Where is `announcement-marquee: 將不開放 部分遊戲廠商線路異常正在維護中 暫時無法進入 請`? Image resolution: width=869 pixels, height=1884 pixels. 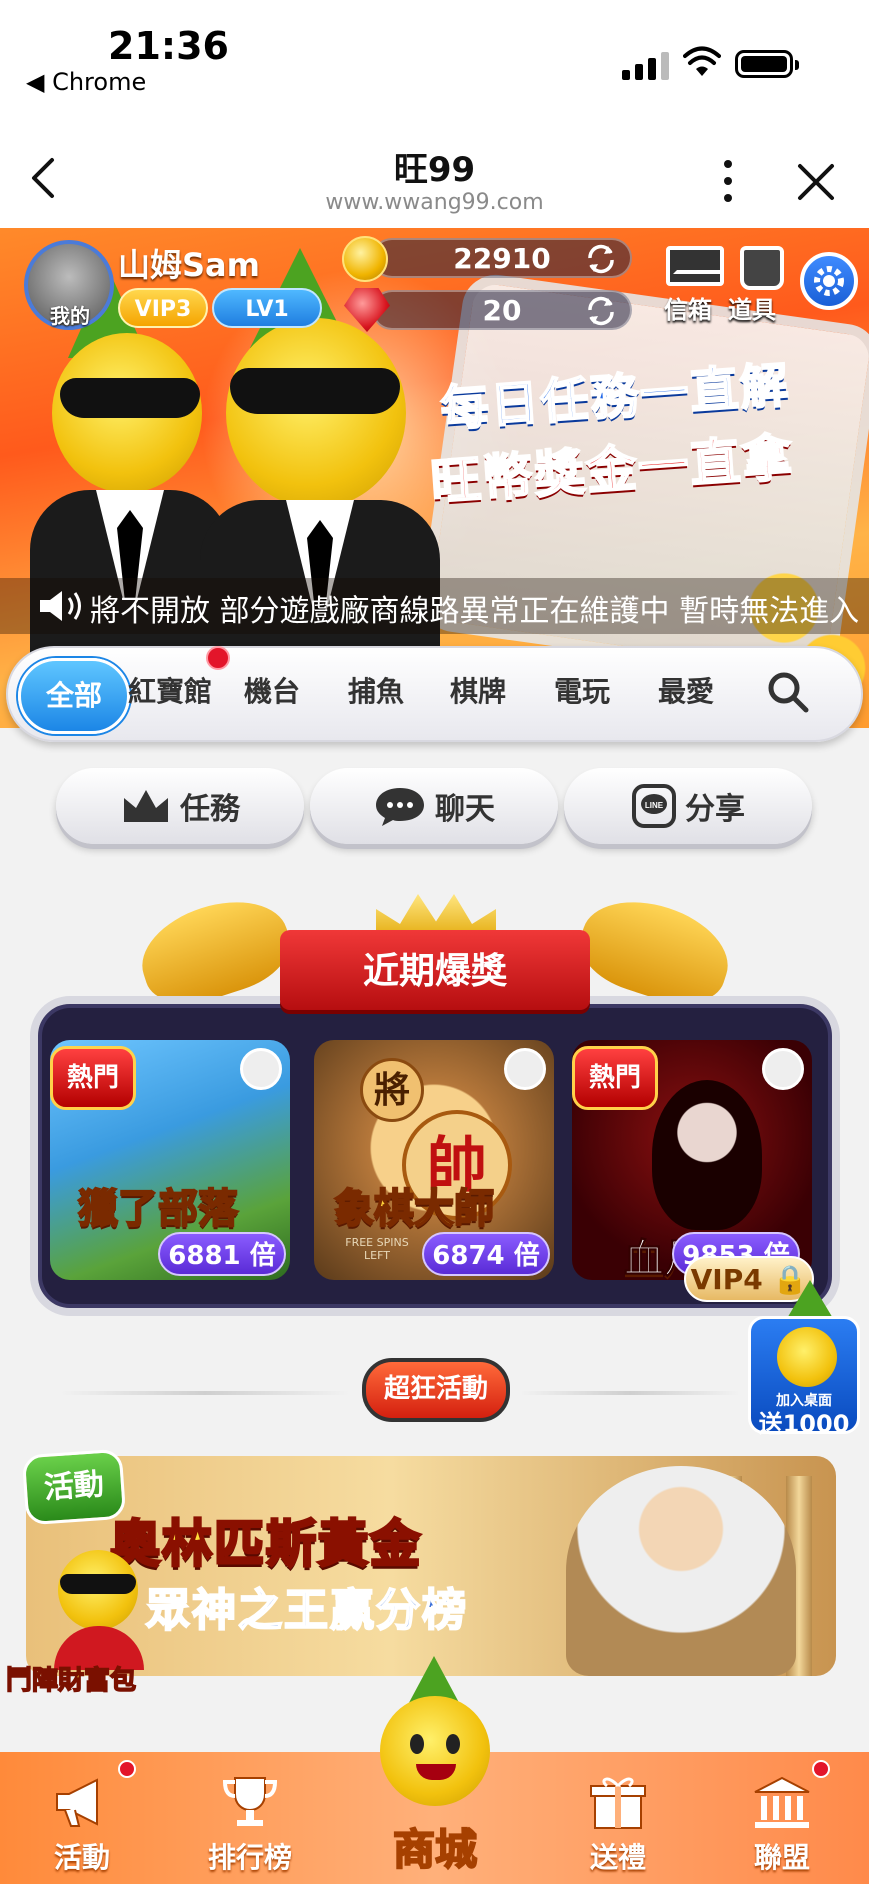 announcement-marquee: 將不開放 部分遊戲廠商線路異常正在維護中 暫時無法進入 請 is located at coordinates (434, 606).